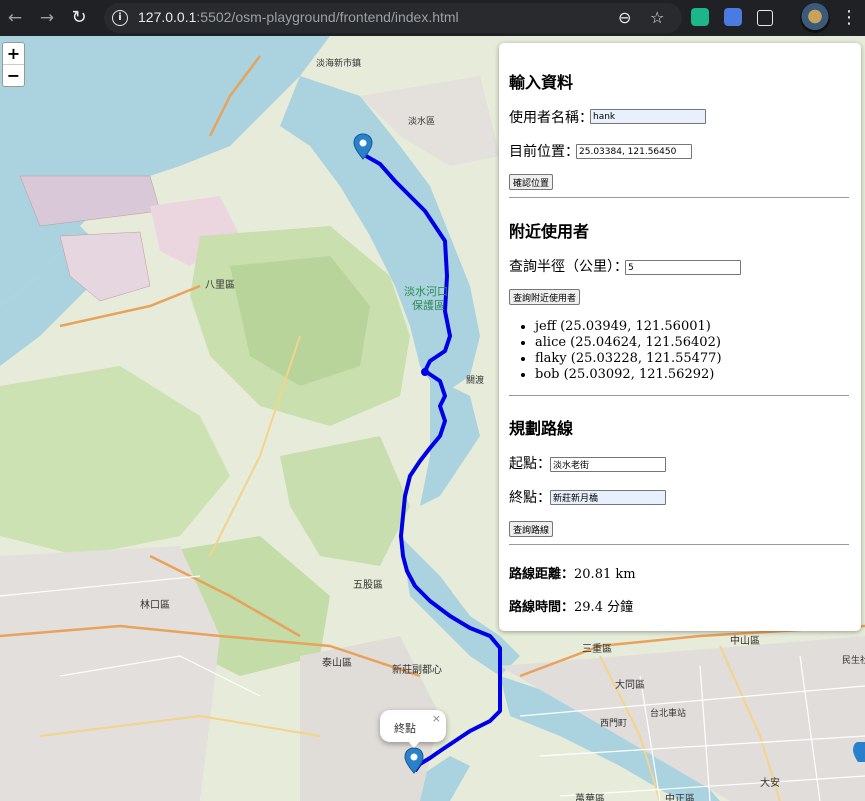 This screenshot has height=801, width=865. I want to click on map-label: 淡水區, so click(422, 122).